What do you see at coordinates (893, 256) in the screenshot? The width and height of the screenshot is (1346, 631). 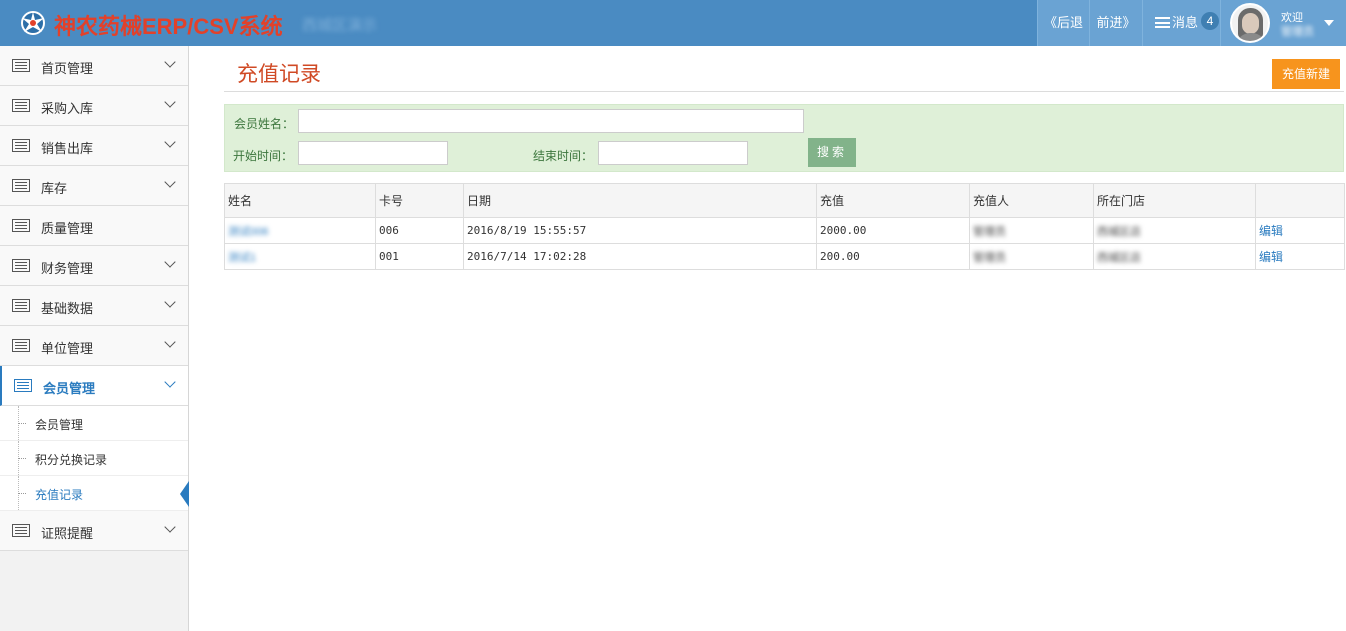 I see `amount-cell: 200.00` at bounding box center [893, 256].